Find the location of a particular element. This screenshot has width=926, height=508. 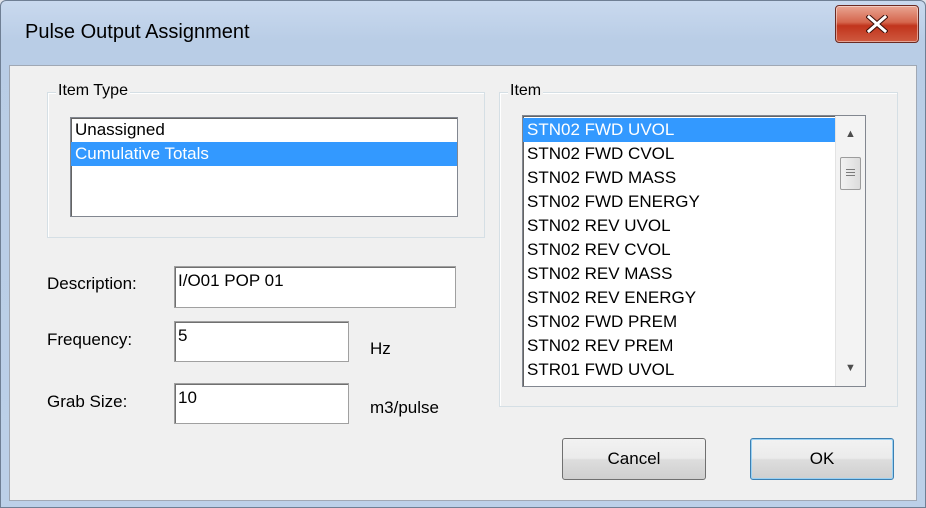

scrollbar-thumb-grip-icon is located at coordinates (850, 169).